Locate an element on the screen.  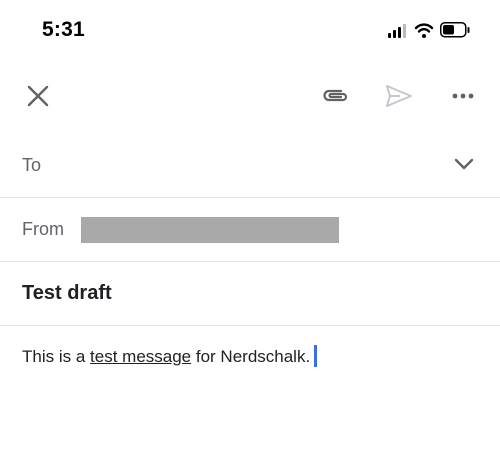
paperclip-icon is located at coordinates (335, 95).